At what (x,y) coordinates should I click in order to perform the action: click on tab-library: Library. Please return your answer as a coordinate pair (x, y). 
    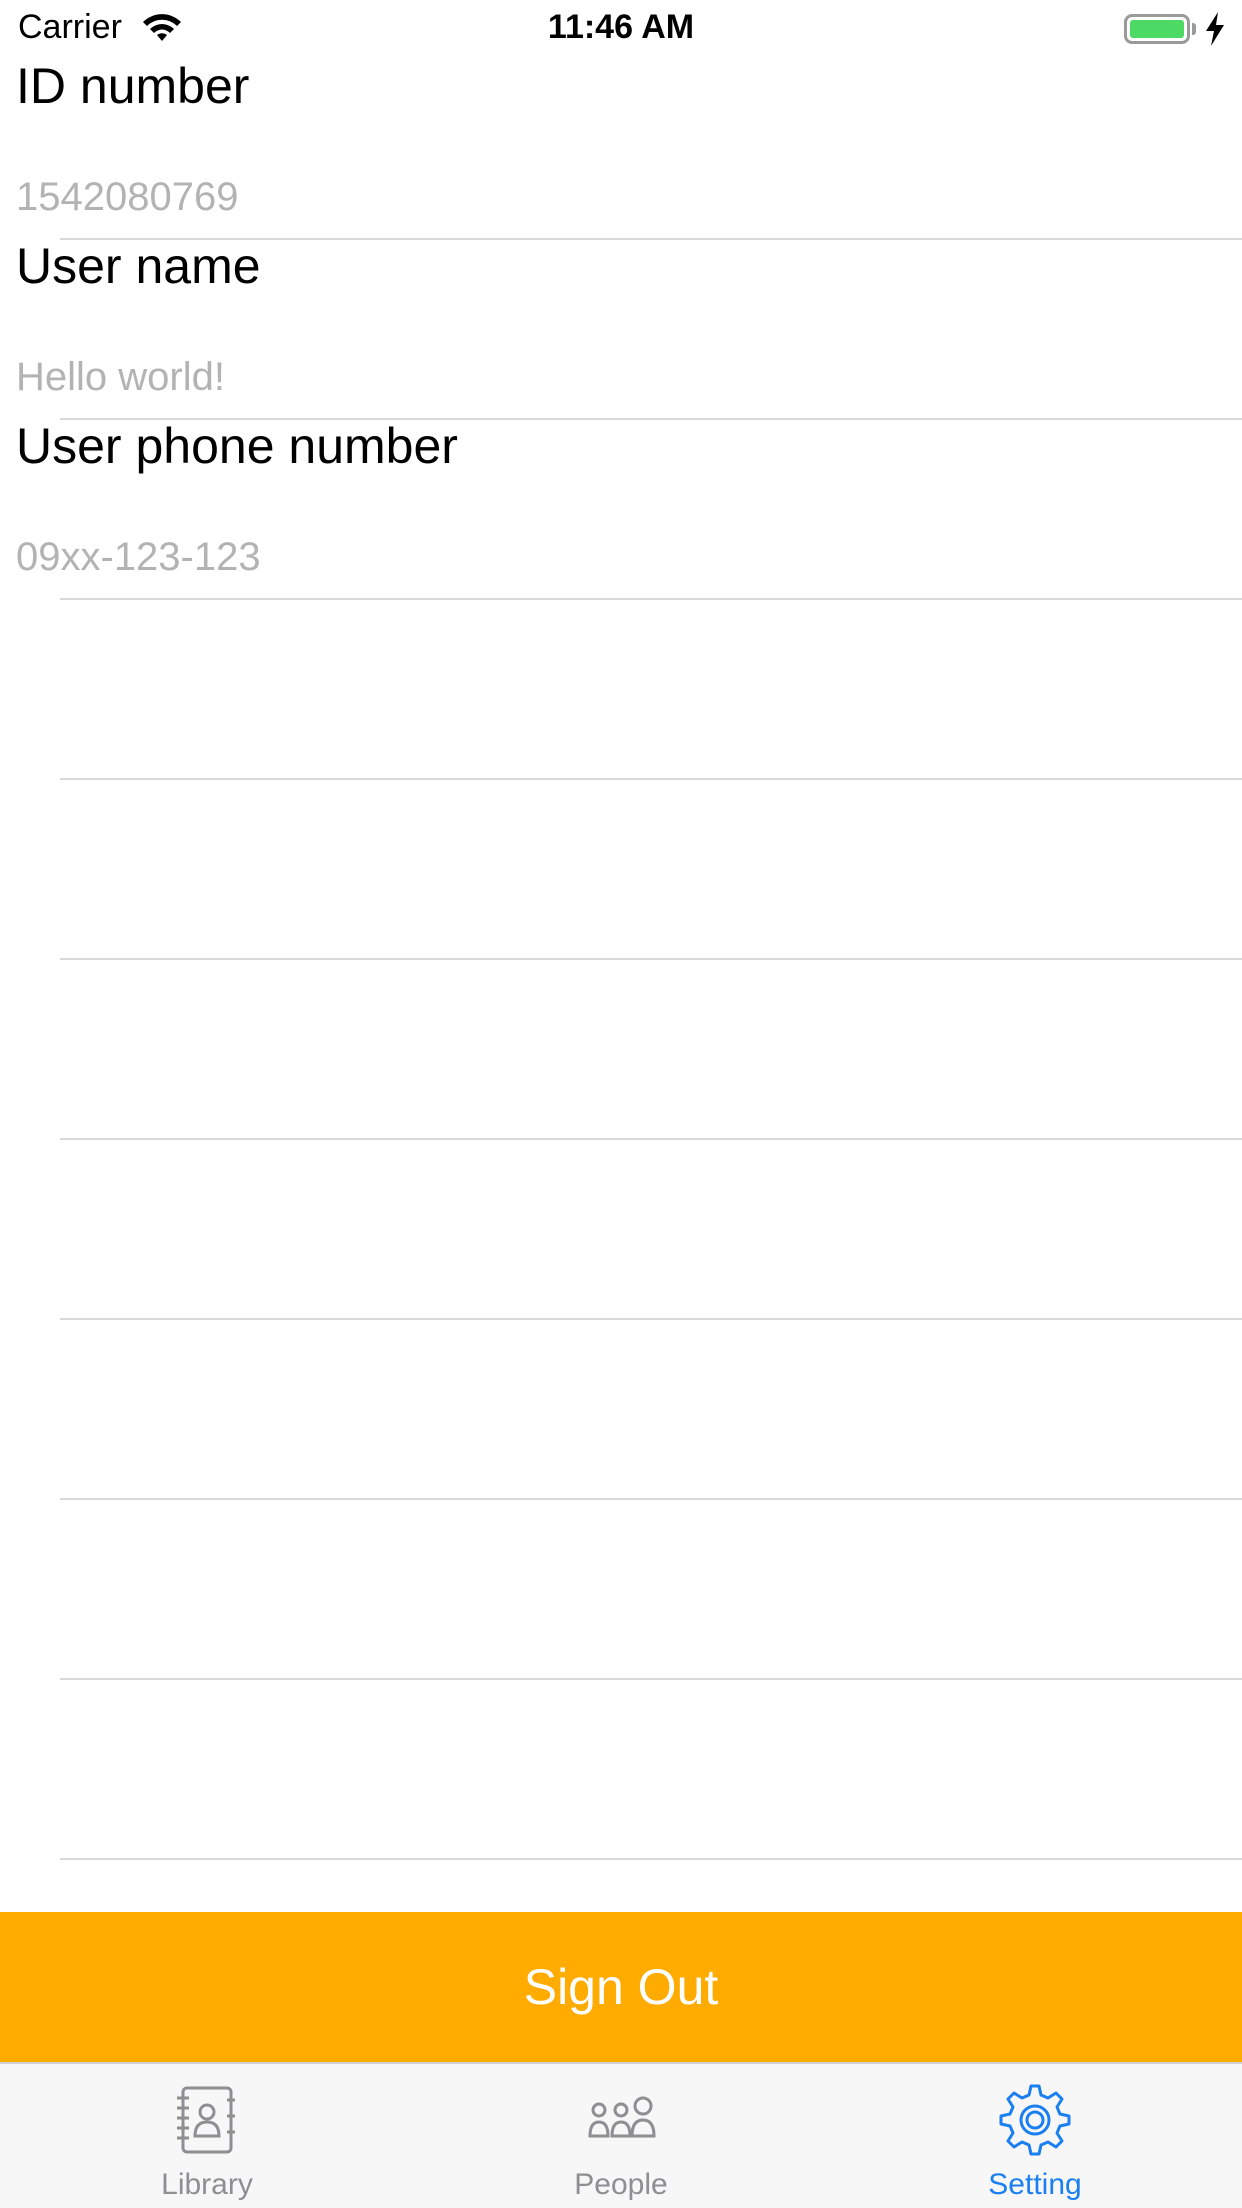
    Looking at the image, I should click on (207, 2136).